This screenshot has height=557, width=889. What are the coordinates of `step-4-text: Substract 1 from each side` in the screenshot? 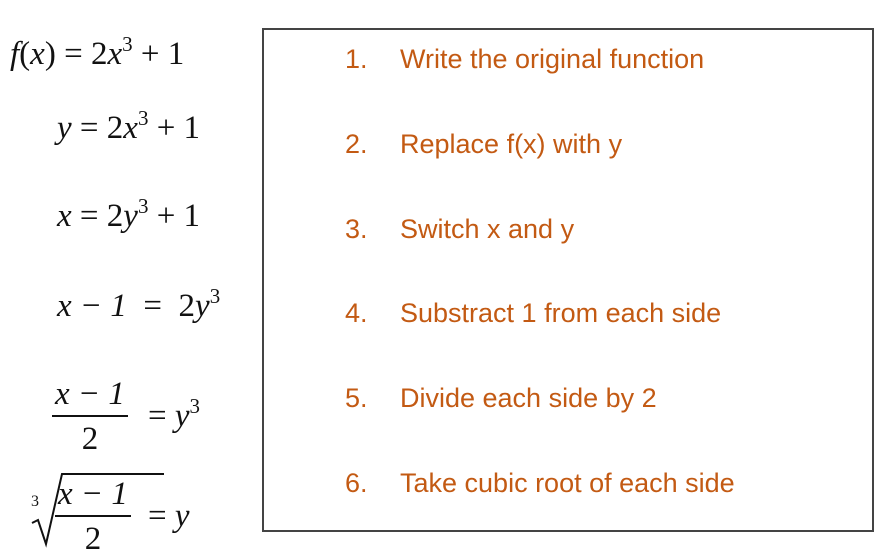 It's located at (561, 313).